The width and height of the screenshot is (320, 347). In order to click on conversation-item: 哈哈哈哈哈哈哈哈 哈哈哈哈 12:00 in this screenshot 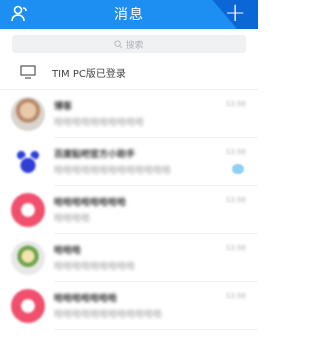, I will do `click(129, 210)`.